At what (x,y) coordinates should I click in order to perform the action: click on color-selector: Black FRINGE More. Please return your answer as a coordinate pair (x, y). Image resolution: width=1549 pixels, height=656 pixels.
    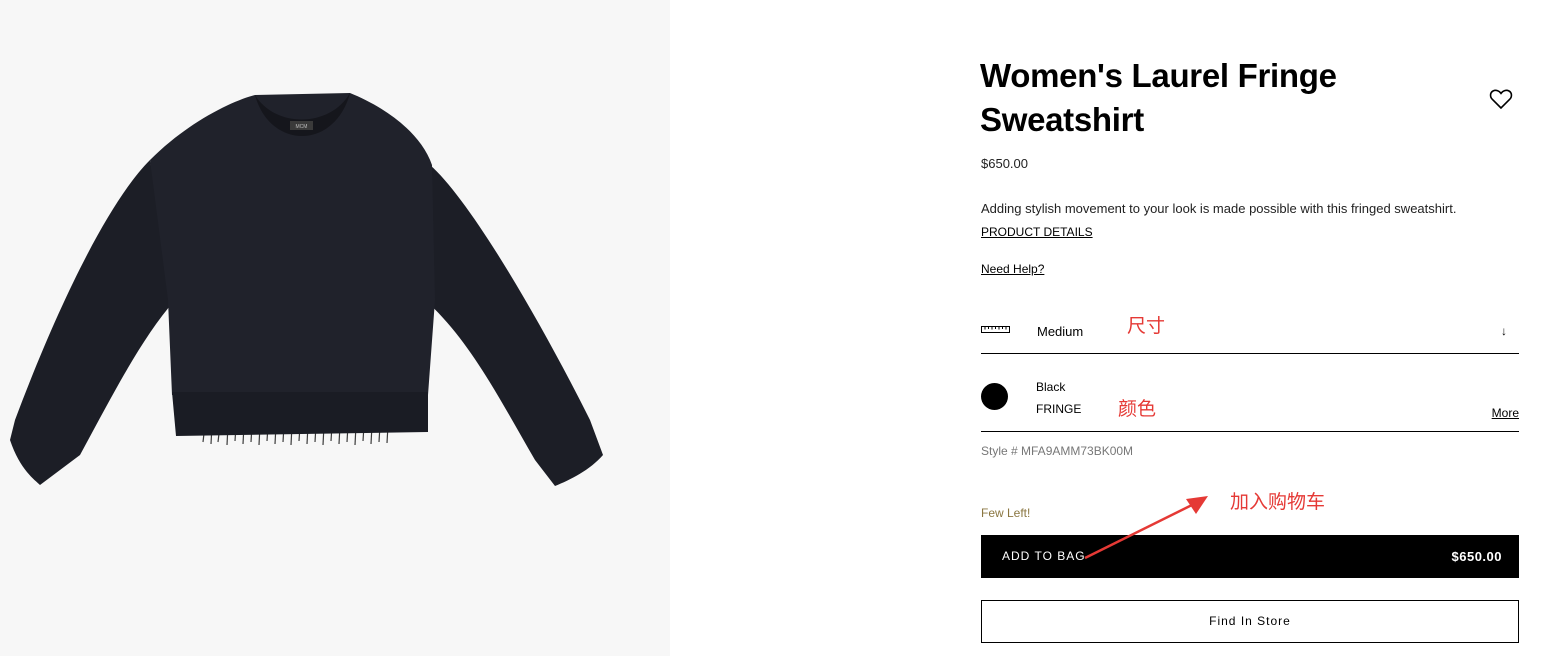
    Looking at the image, I should click on (1250, 401).